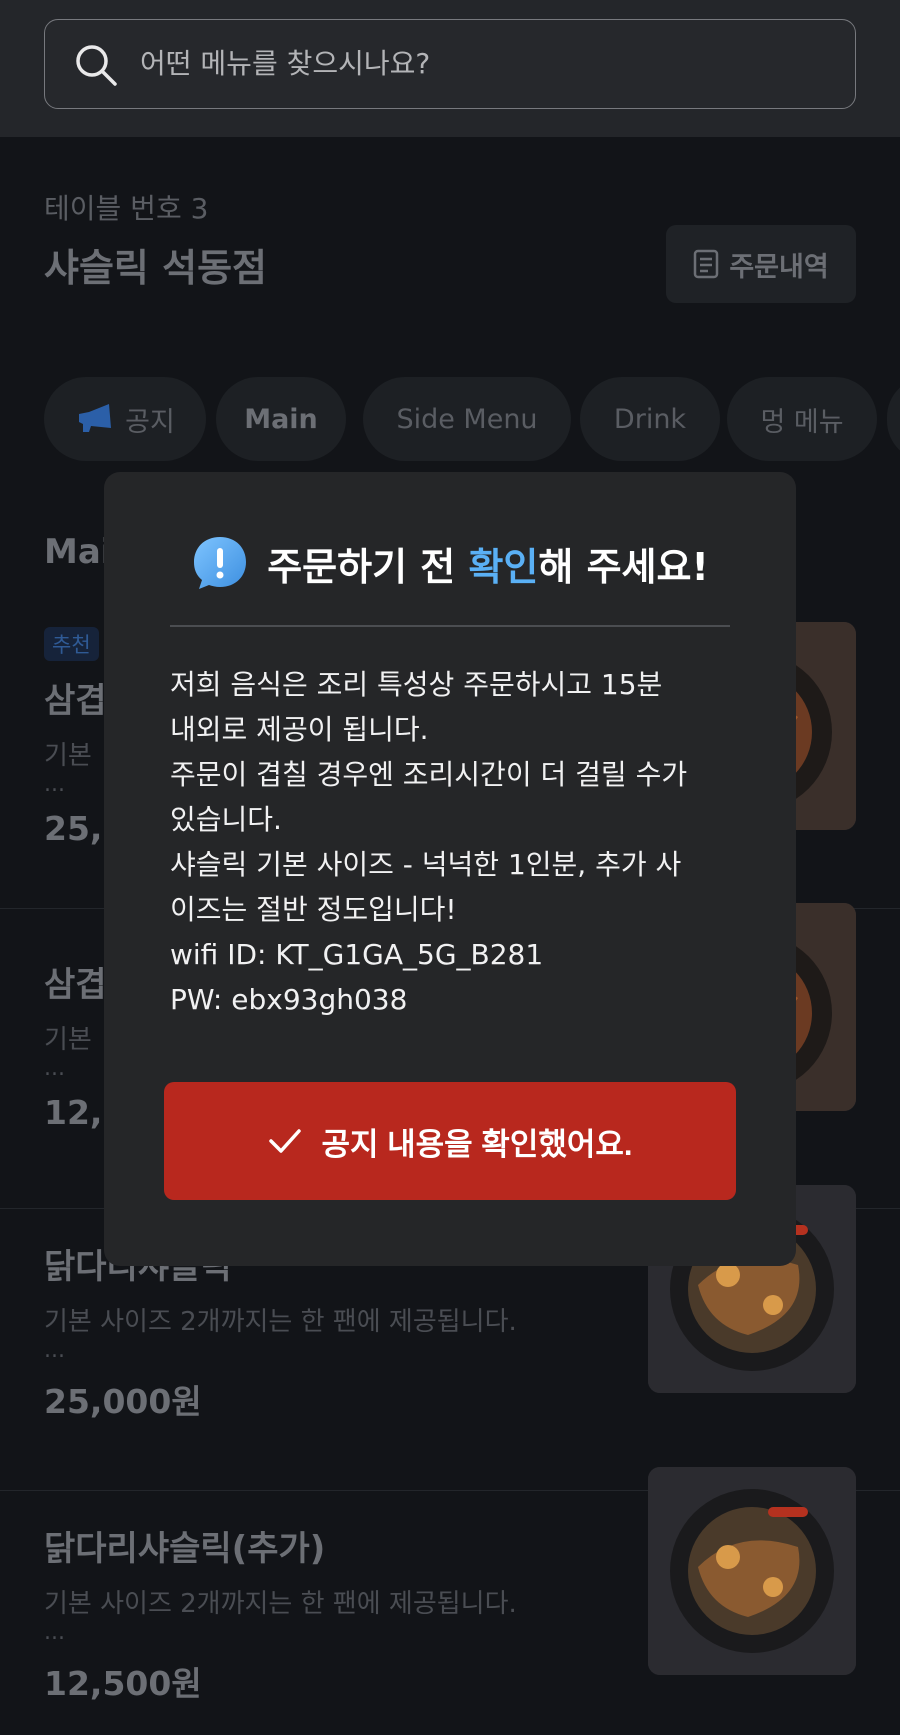 This screenshot has width=900, height=1735. I want to click on order-history-button: 주문내역, so click(761, 264).